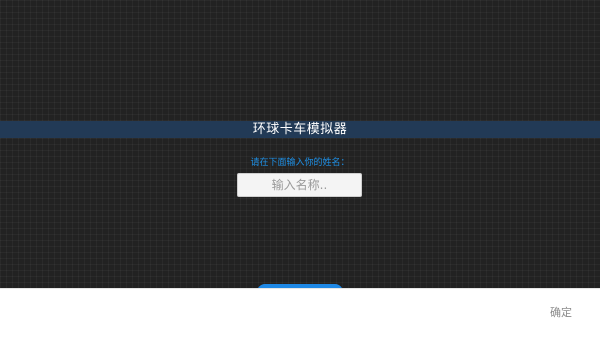 This screenshot has width=600, height=337. Describe the element at coordinates (561, 313) in the screenshot. I see `confirm-button: 确定` at that location.